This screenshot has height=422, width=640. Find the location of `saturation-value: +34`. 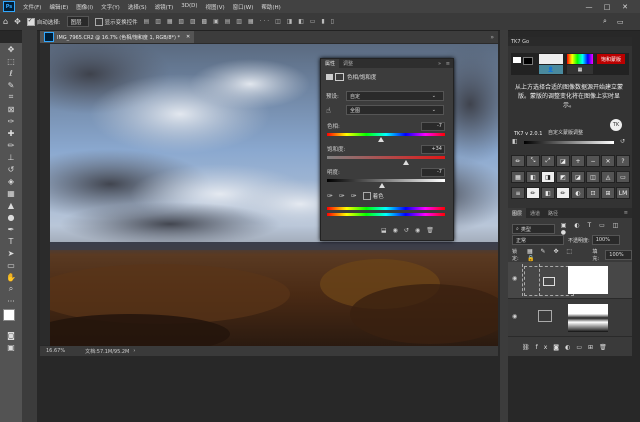

saturation-value: +34 is located at coordinates (433, 149).